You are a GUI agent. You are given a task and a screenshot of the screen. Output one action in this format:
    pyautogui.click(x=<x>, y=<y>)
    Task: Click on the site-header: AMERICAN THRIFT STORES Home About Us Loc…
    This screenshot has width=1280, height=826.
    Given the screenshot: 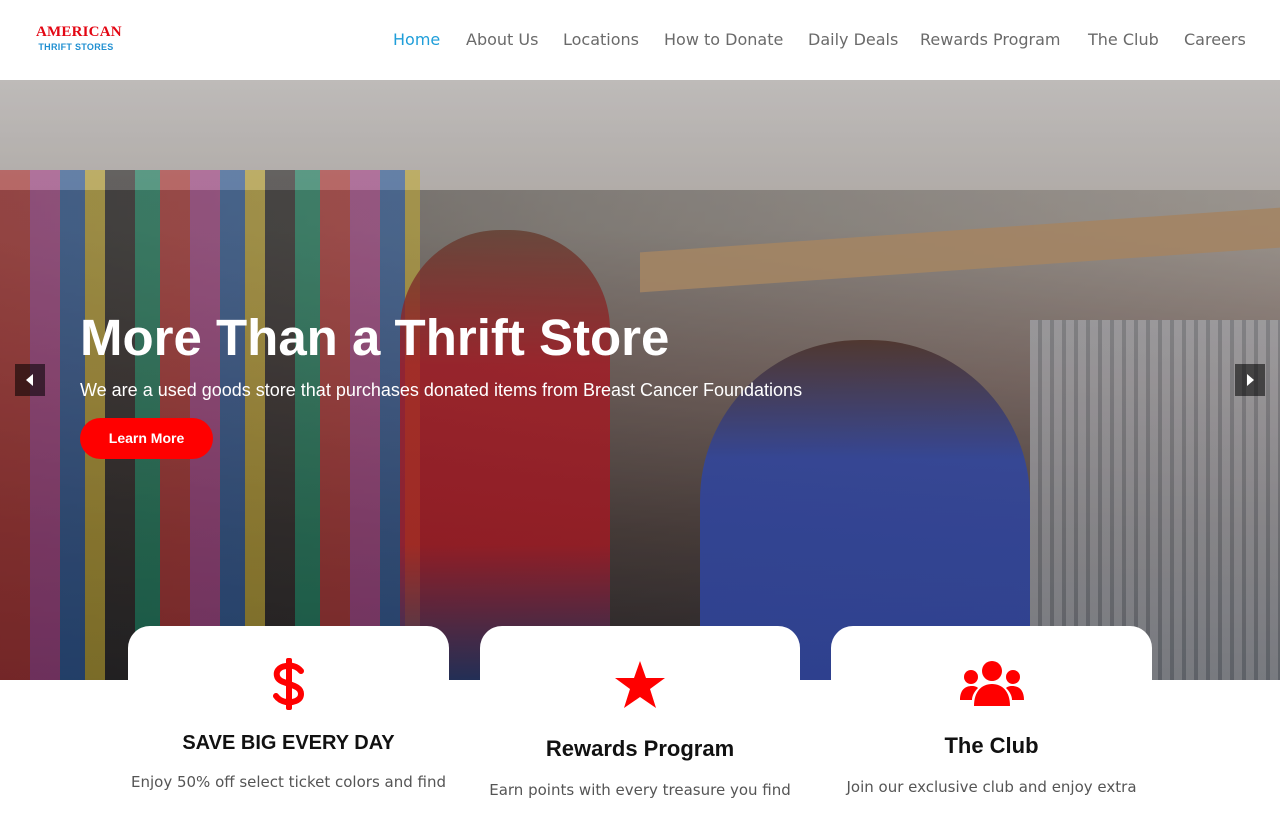 What is the action you would take?
    pyautogui.click(x=640, y=40)
    